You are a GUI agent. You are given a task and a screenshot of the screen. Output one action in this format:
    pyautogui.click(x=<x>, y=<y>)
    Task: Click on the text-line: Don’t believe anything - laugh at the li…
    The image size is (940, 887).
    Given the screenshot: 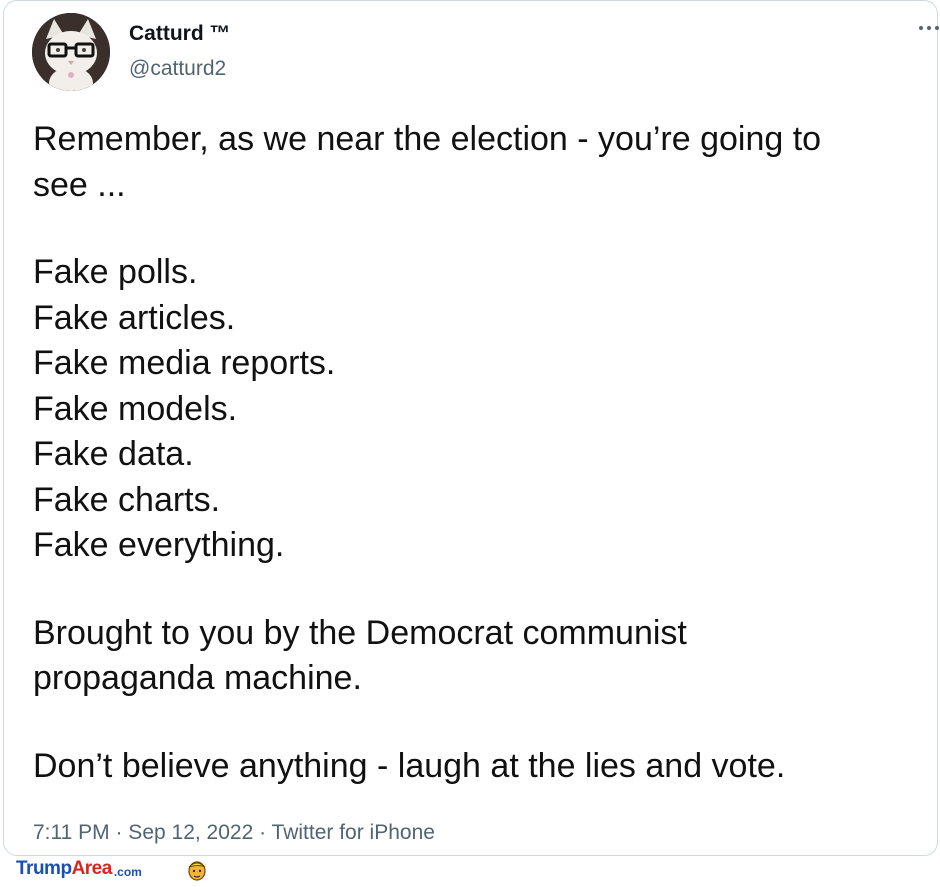 What is the action you would take?
    pyautogui.click(x=409, y=765)
    